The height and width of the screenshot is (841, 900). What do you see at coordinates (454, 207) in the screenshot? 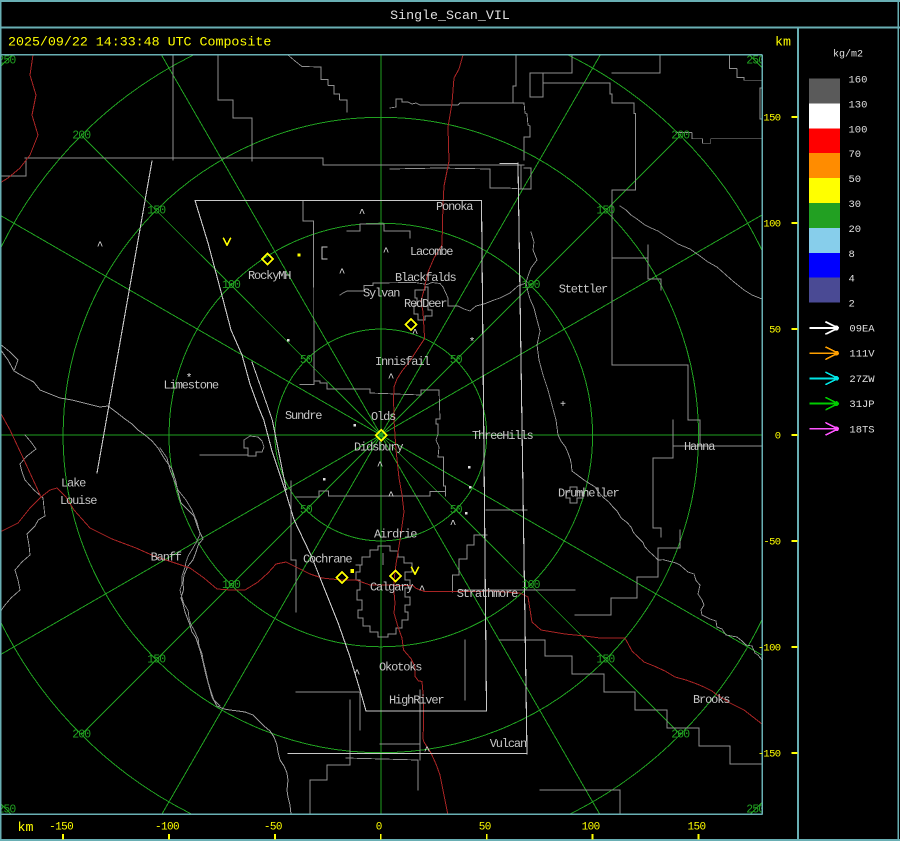
I see `svg-text: Ponoka` at bounding box center [454, 207].